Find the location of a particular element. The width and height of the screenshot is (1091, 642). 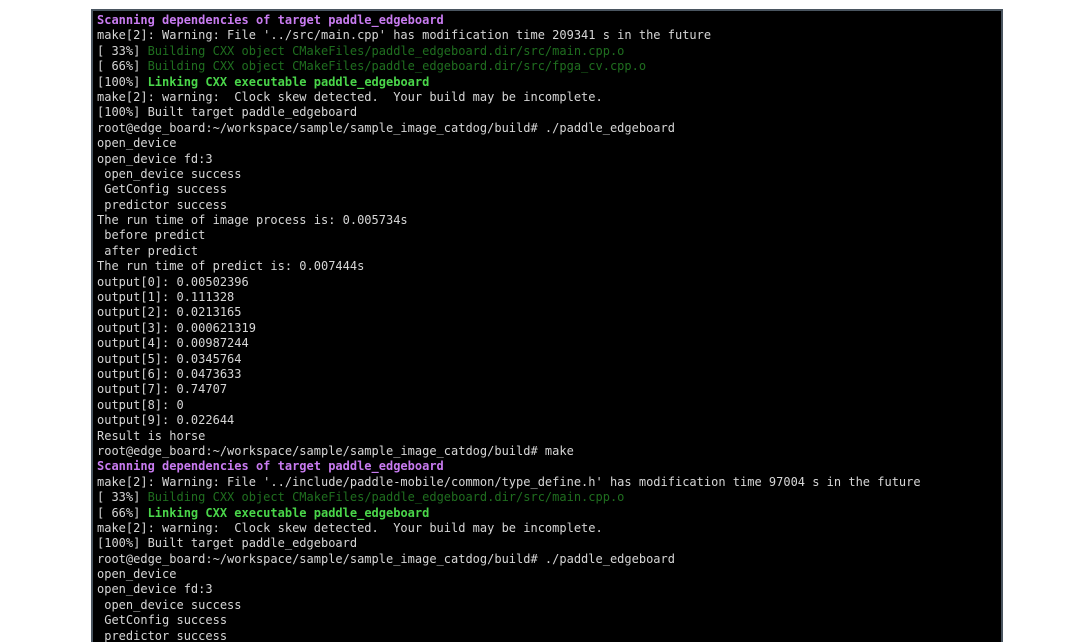

terminal-text-segment: output[7]: 0.74707 is located at coordinates (162, 389).